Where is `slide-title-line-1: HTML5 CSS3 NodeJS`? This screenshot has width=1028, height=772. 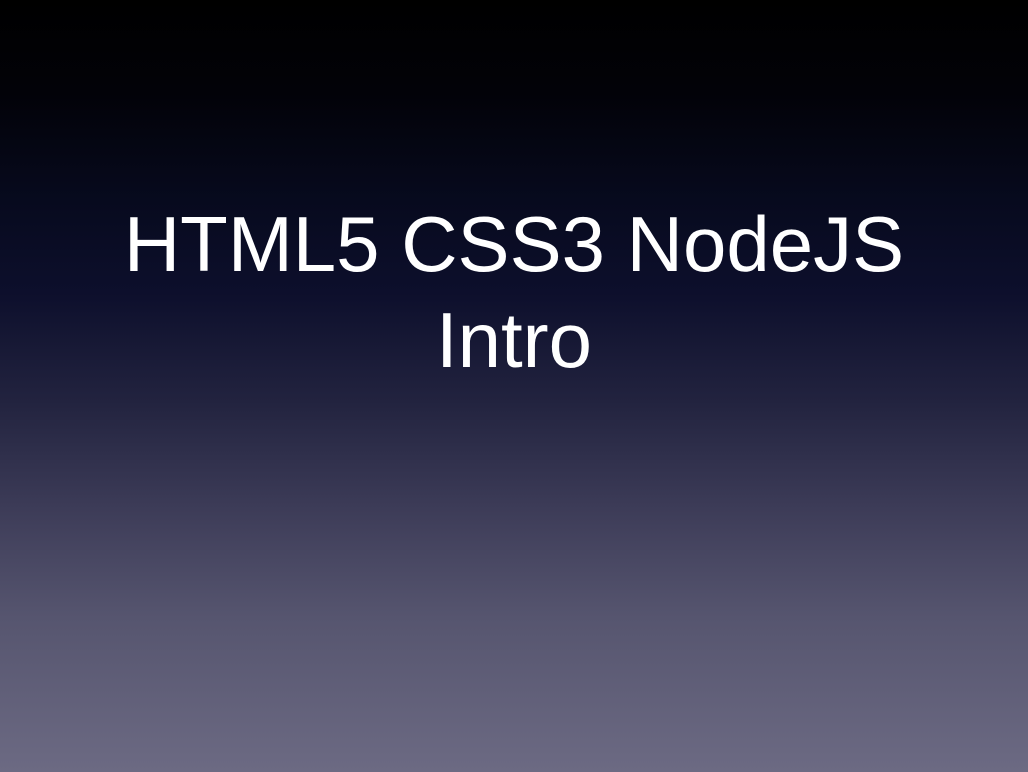
slide-title-line-1: HTML5 CSS3 NodeJS is located at coordinates (514, 244).